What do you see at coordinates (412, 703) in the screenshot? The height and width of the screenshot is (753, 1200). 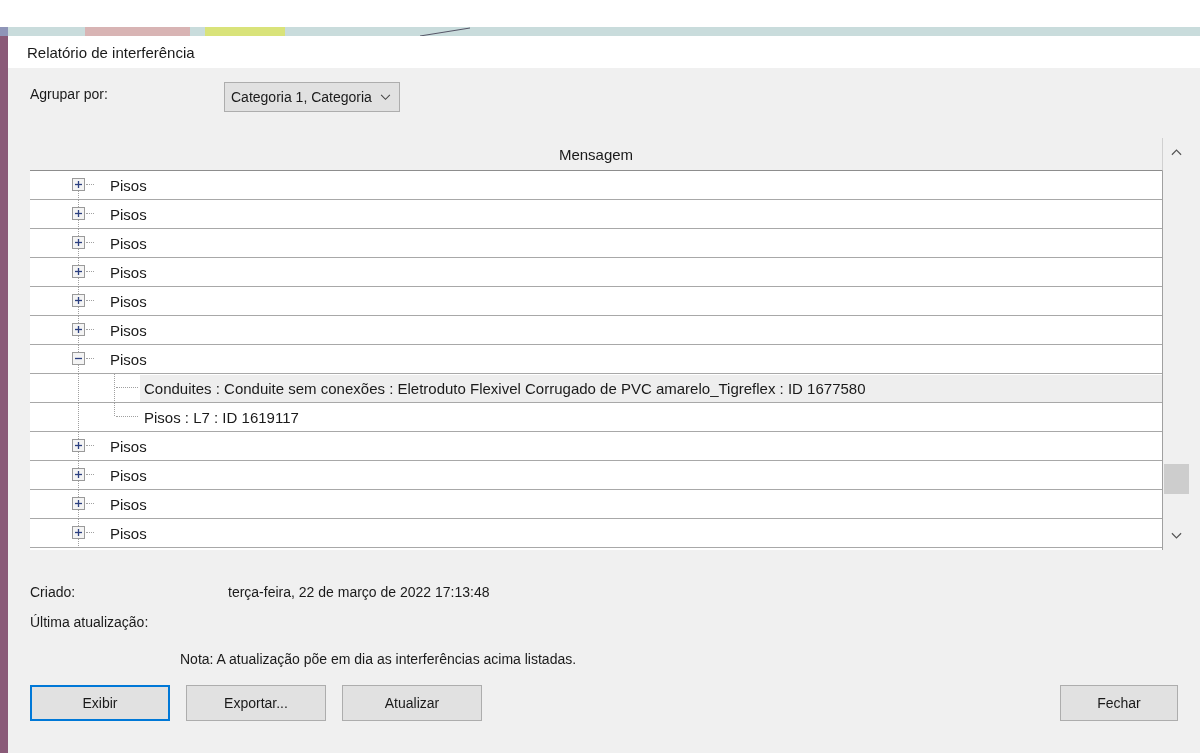 I see `action-button: Atualizar` at bounding box center [412, 703].